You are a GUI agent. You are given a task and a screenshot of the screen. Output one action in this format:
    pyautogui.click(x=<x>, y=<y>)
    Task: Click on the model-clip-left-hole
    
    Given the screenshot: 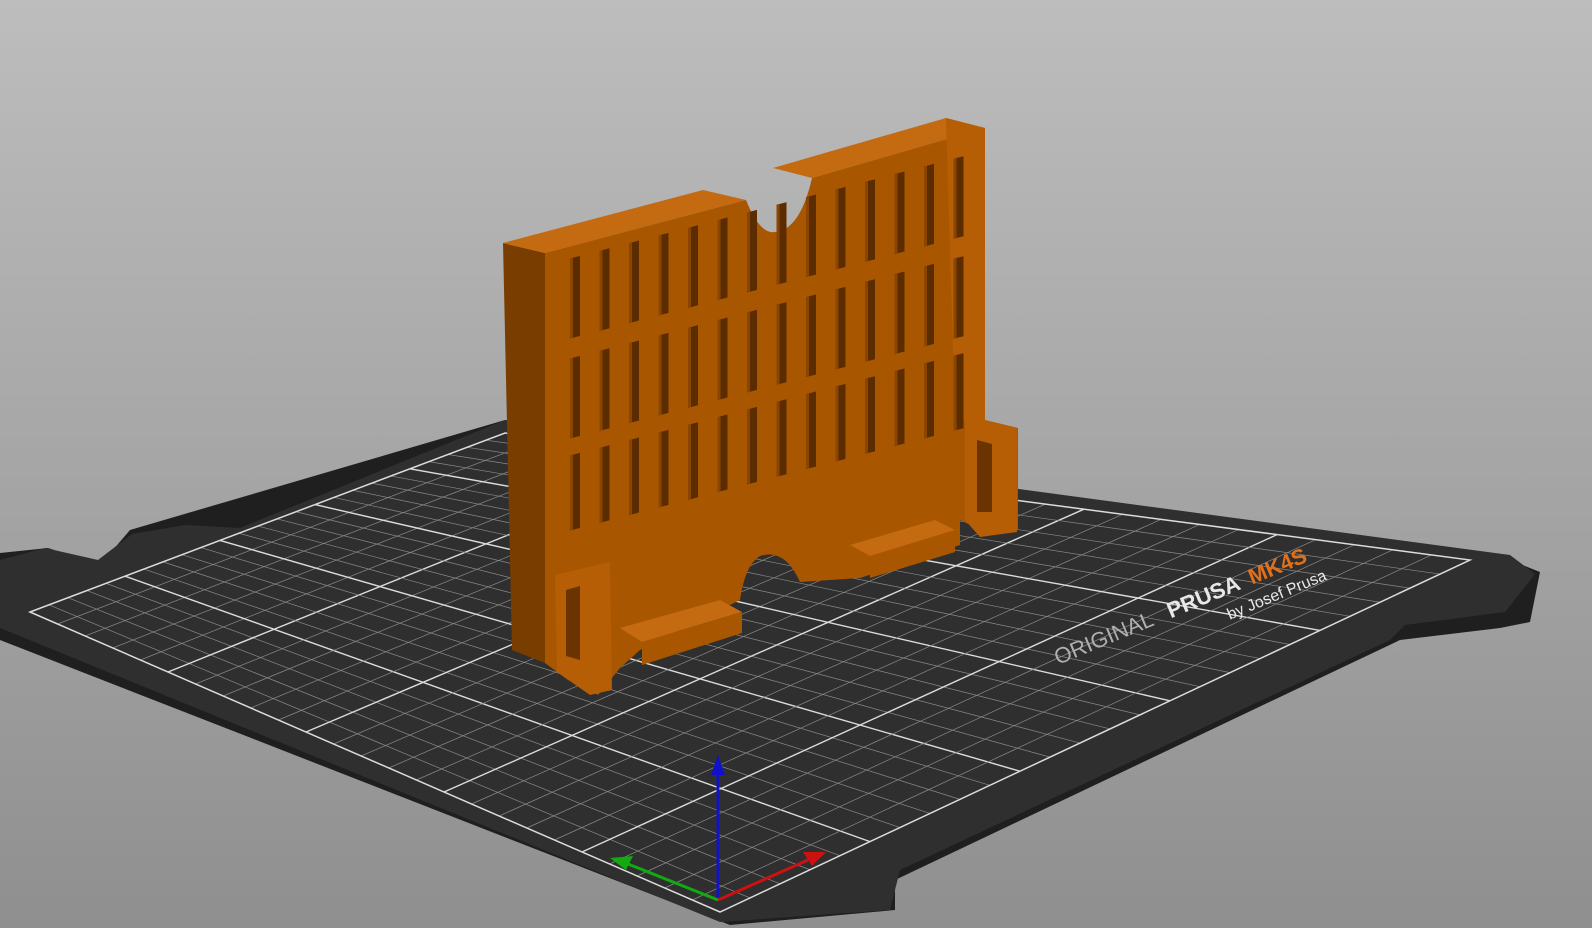 What is the action you would take?
    pyautogui.click(x=573, y=623)
    